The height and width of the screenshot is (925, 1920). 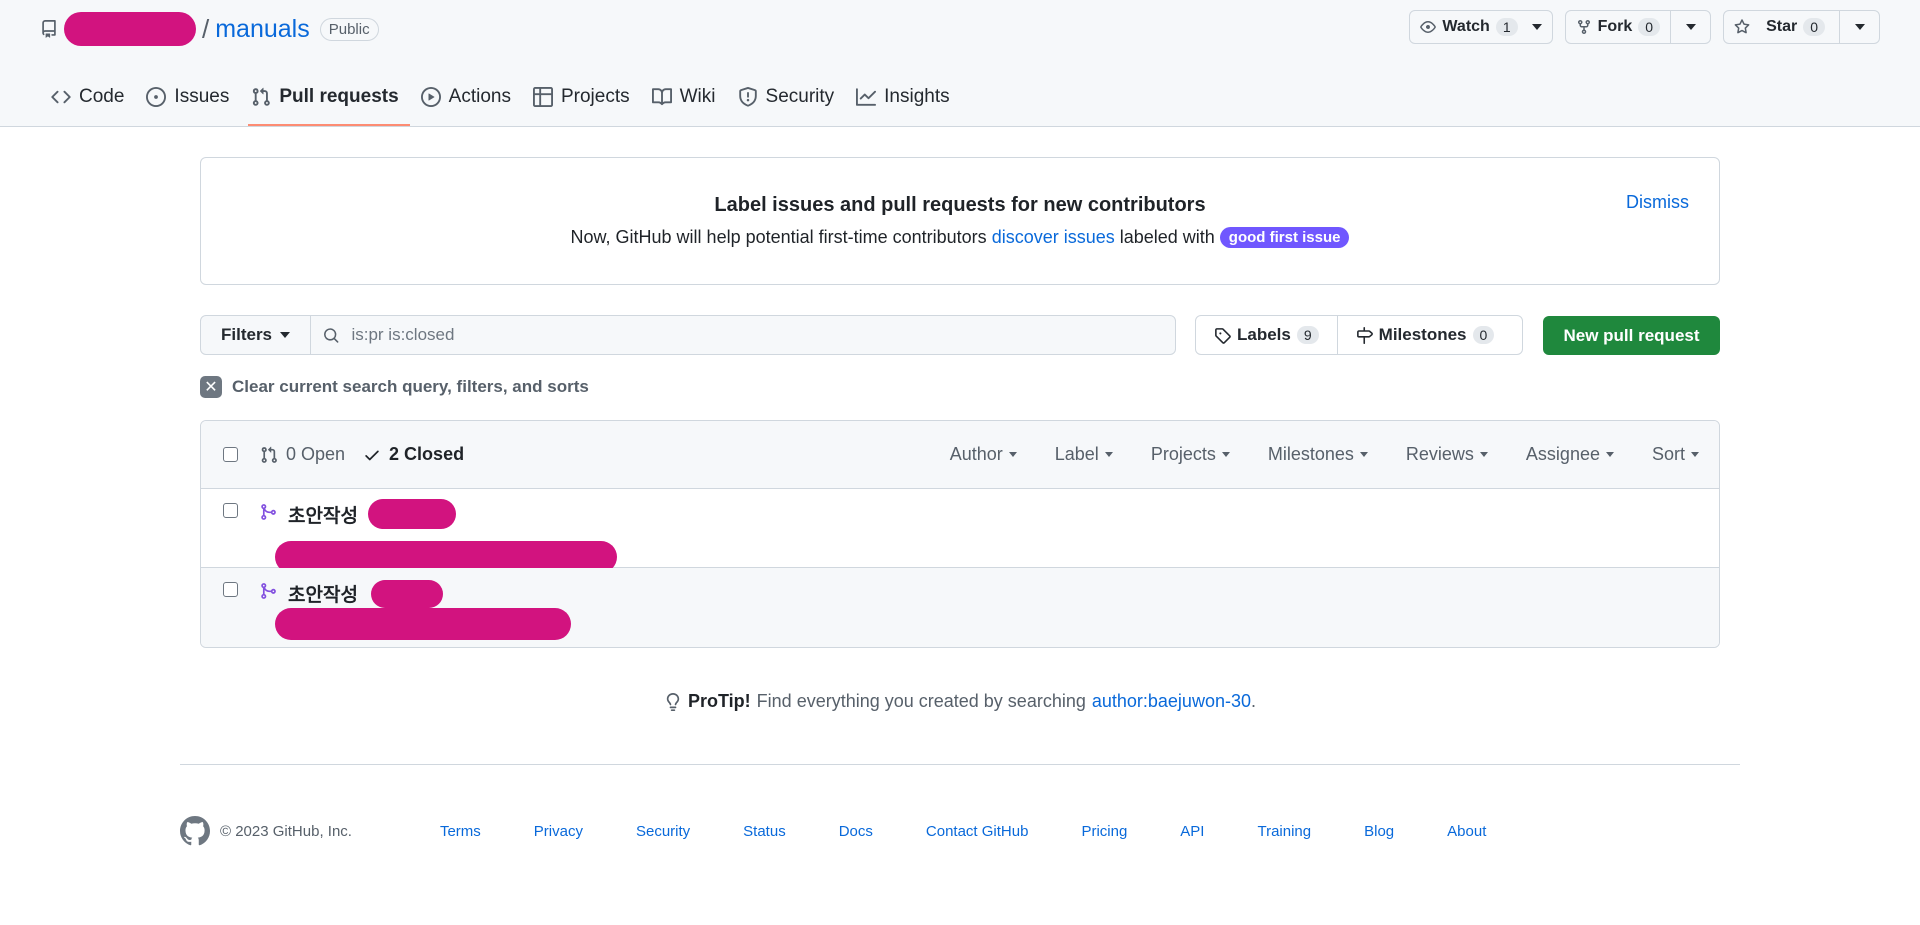 What do you see at coordinates (960, 764) in the screenshot?
I see `footer-divider` at bounding box center [960, 764].